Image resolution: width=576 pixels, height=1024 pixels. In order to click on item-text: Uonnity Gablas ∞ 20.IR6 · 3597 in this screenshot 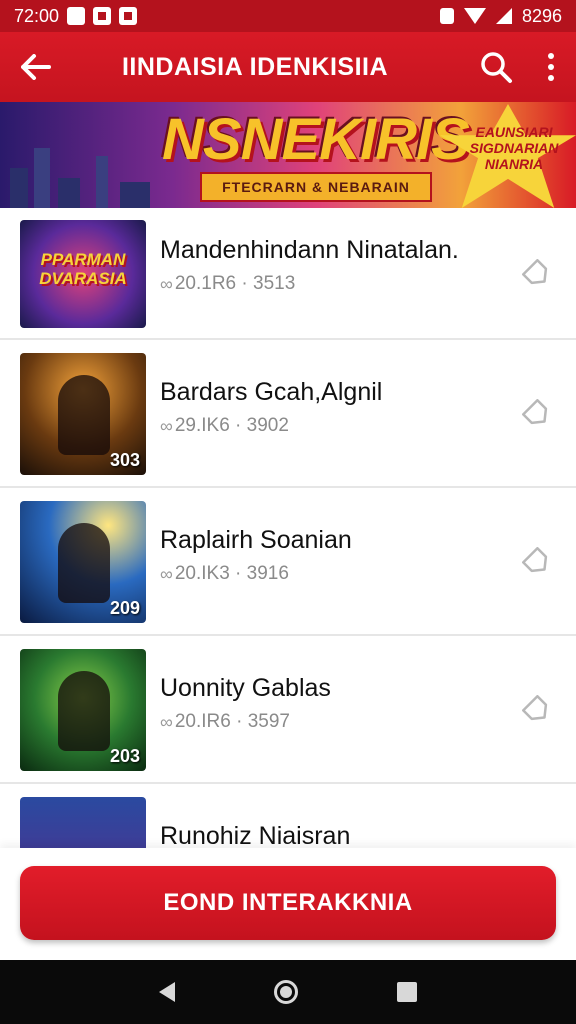, I will do `click(333, 703)`.